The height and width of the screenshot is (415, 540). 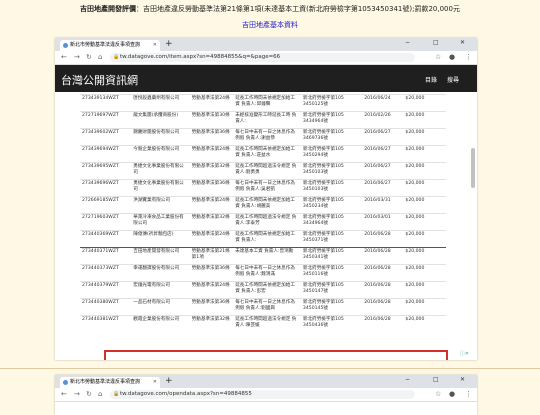 What do you see at coordinates (407, 42) in the screenshot?
I see `minimize-button: −` at bounding box center [407, 42].